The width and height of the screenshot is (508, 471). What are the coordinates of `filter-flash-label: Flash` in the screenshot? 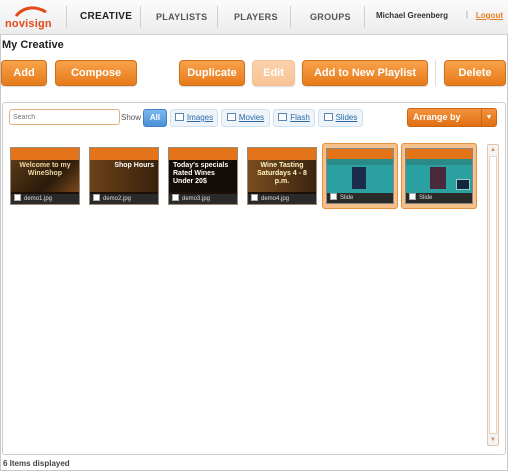 It's located at (300, 117).